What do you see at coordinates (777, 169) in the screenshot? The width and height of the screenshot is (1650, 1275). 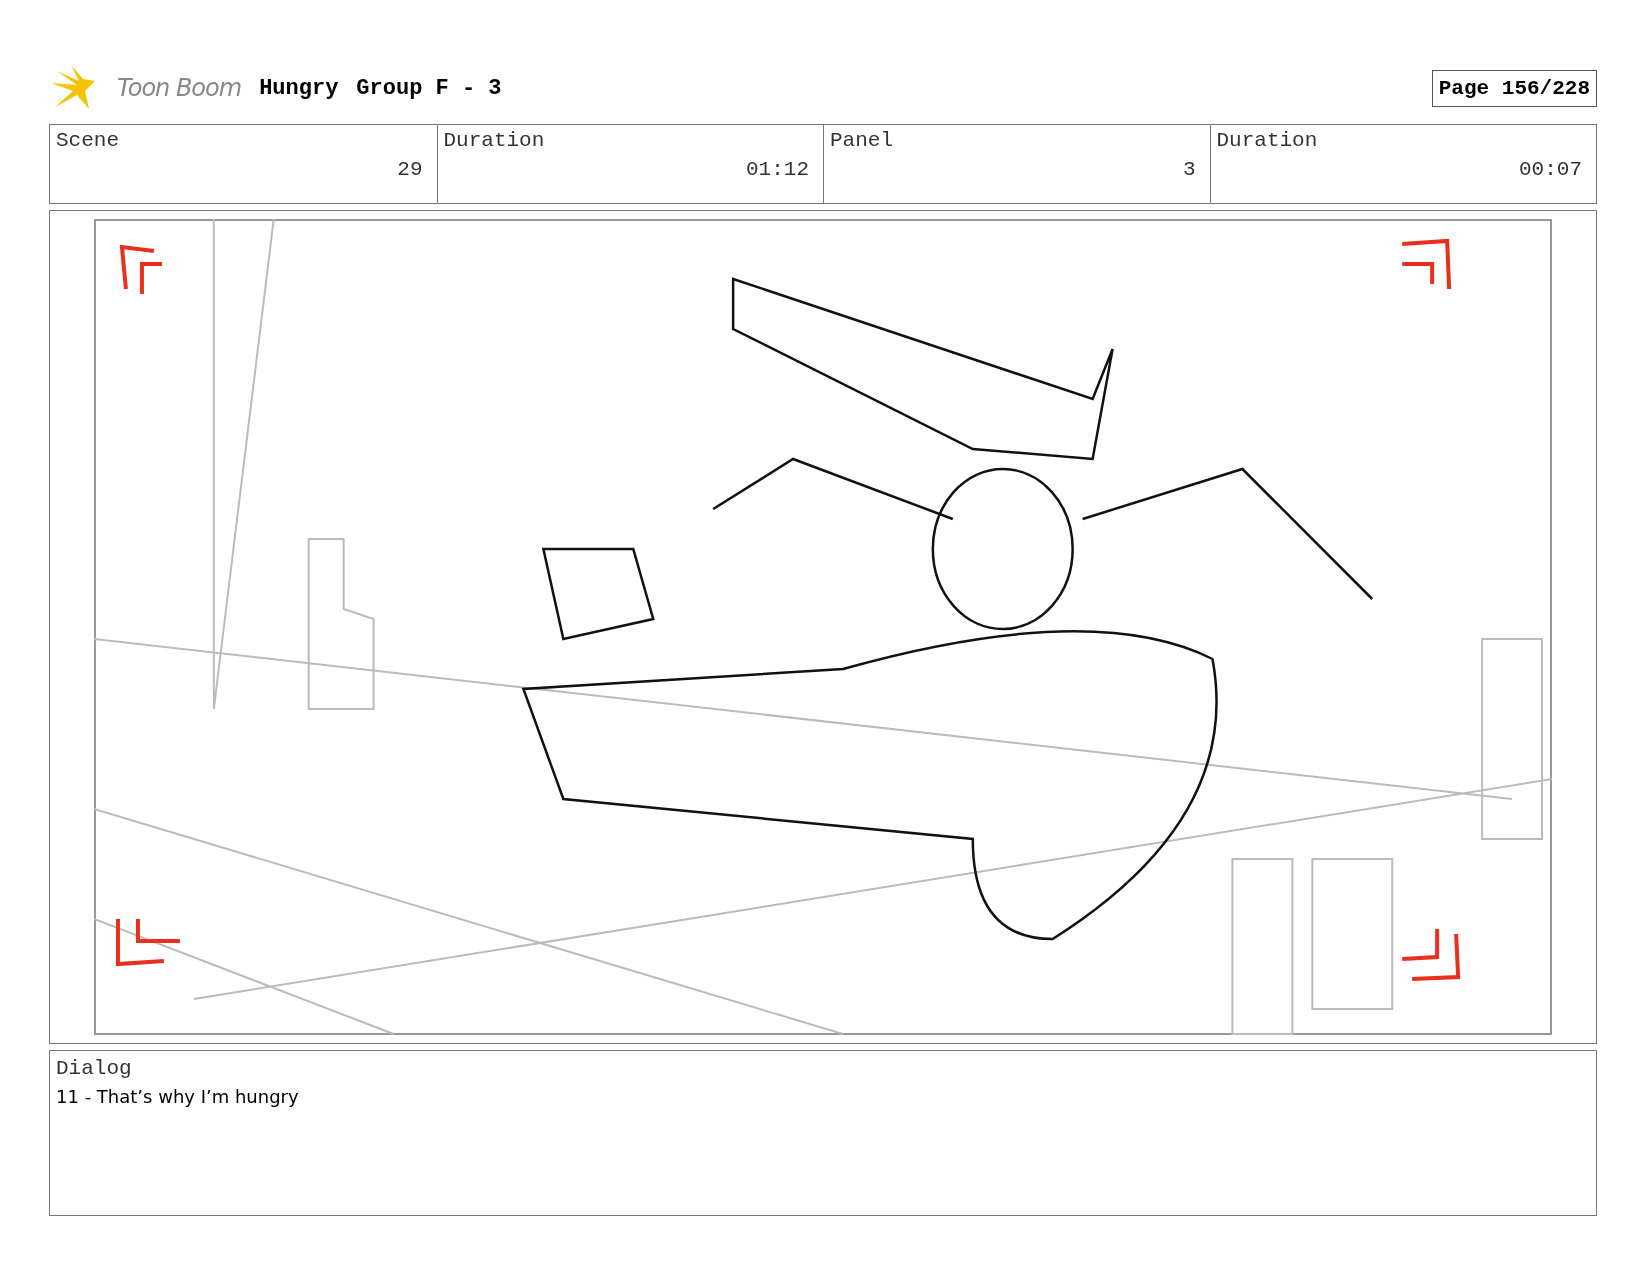 I see `field-value: 01:12` at bounding box center [777, 169].